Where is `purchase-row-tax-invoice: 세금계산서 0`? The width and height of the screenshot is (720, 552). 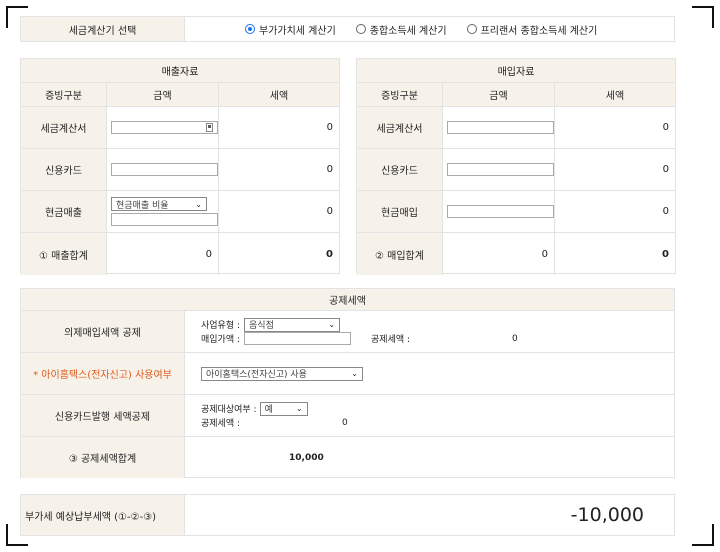 purchase-row-tax-invoice: 세금계산서 0 is located at coordinates (516, 128).